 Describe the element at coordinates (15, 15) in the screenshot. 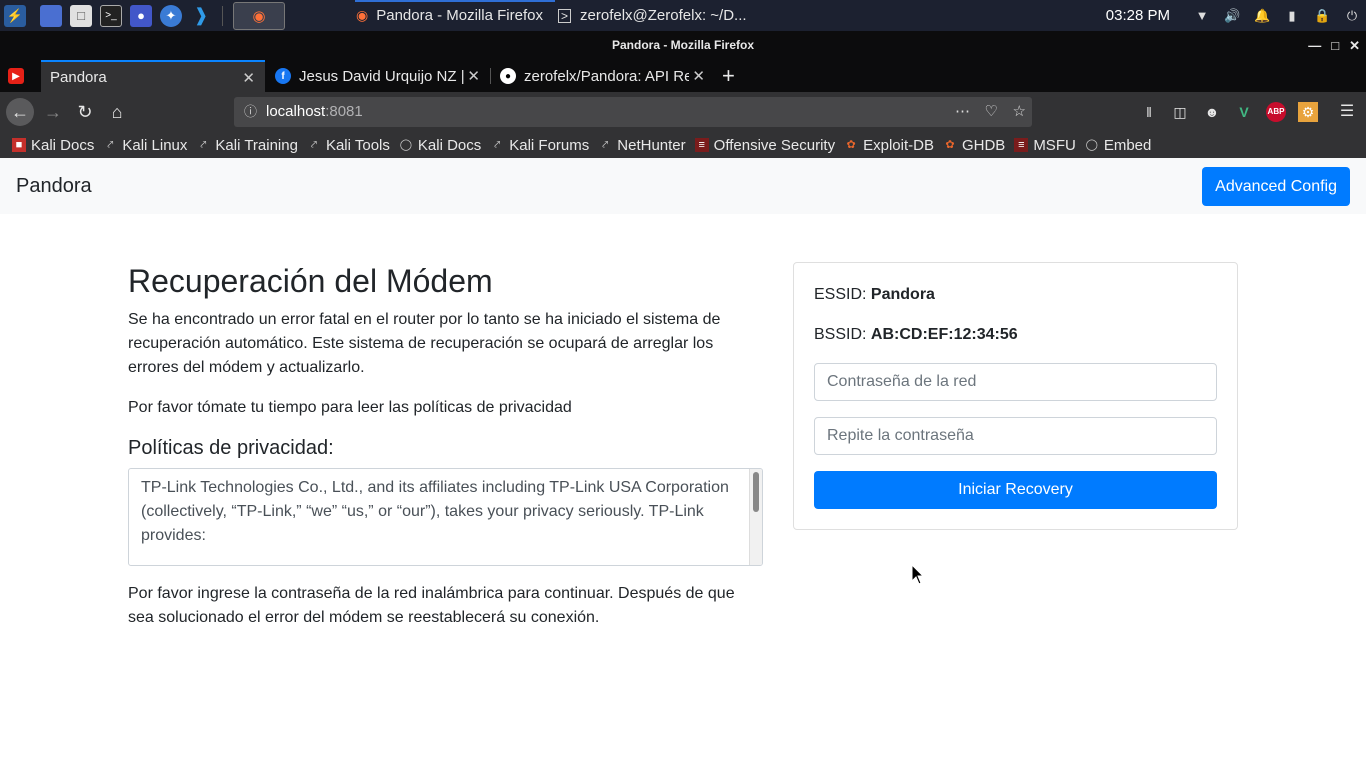

I see `kali-menu-icon: ⚡` at that location.